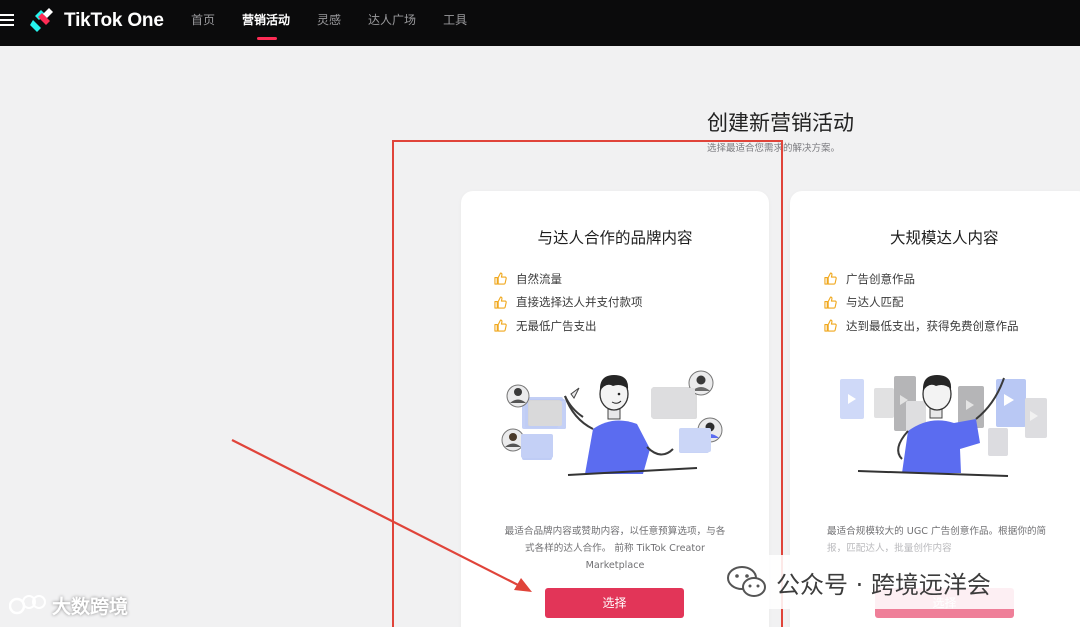 The image size is (1080, 627). What do you see at coordinates (947, 540) in the screenshot?
I see `card-description: 最适合规模较大的 UGC 广告创意作品。根据你的简 报，匹配达人，批量创作内容` at bounding box center [947, 540].